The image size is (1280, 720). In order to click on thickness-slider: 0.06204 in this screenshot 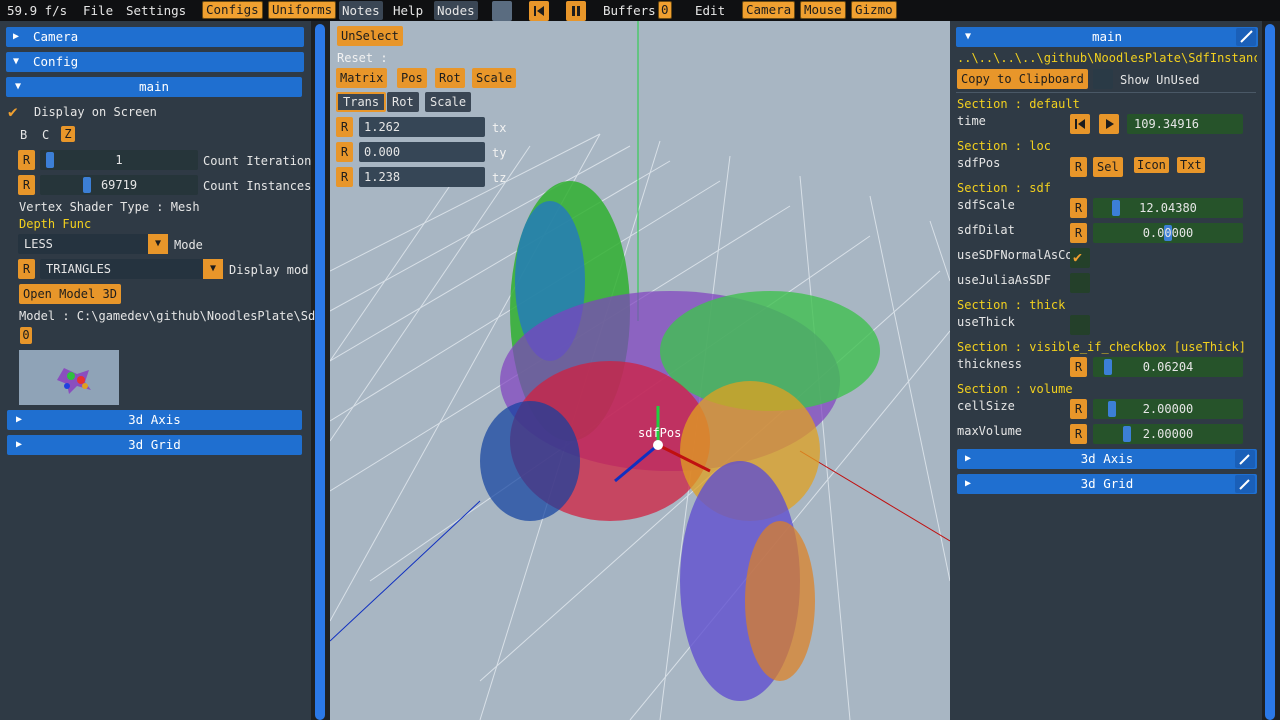, I will do `click(1168, 367)`.